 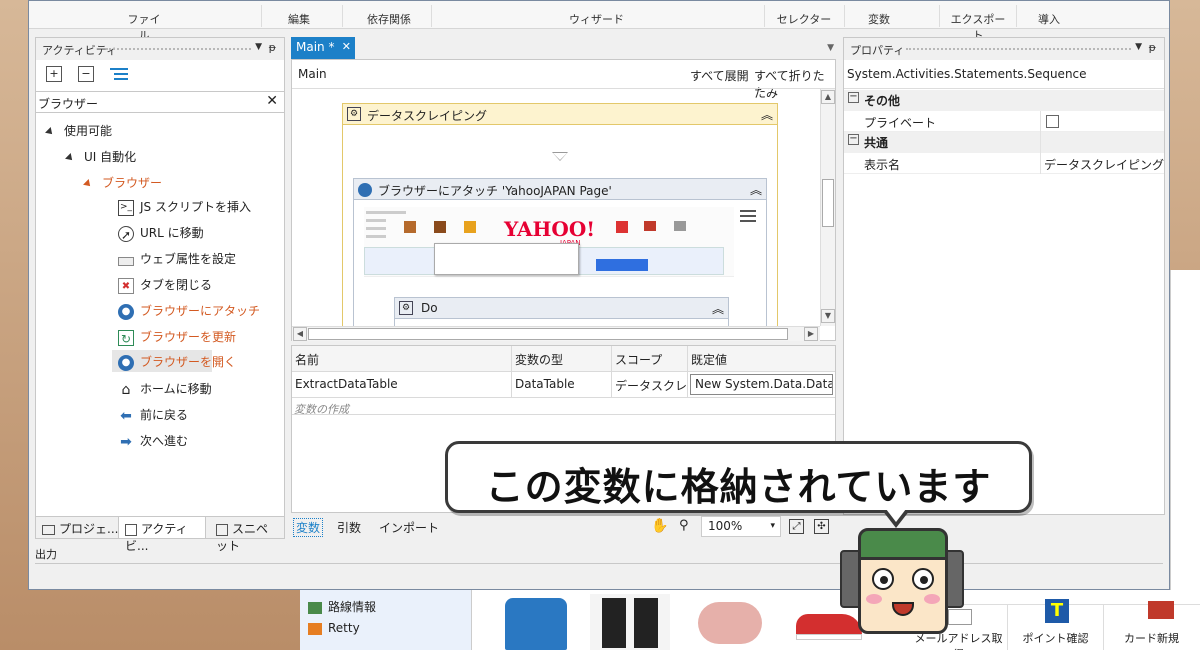 What do you see at coordinates (903, 544) in the screenshot?
I see `mascot-hair` at bounding box center [903, 544].